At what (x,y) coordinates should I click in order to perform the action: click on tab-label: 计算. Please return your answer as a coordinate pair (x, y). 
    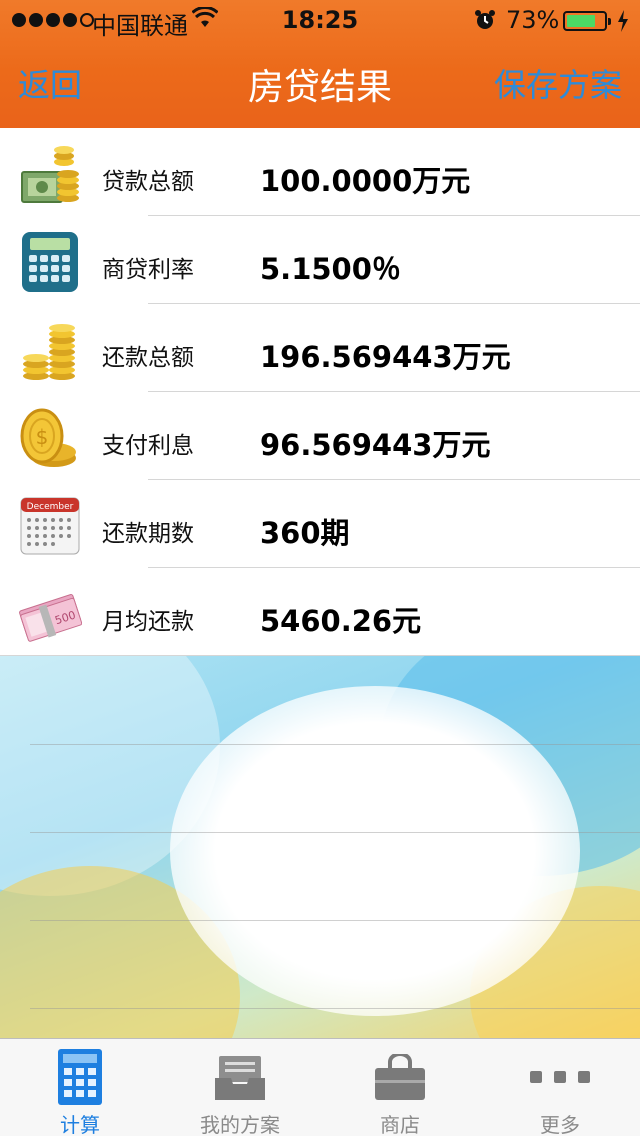
    Looking at the image, I should click on (80, 1124).